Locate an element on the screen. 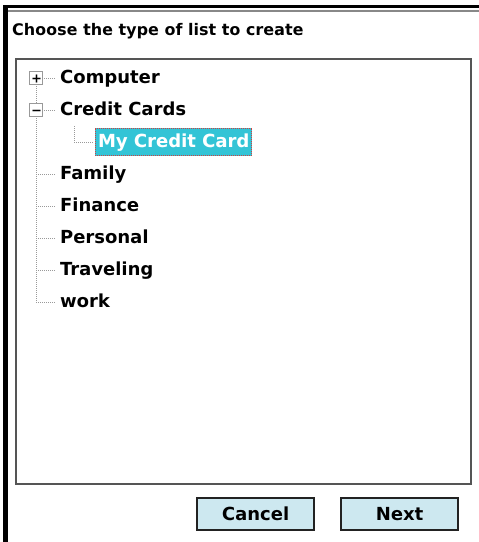  dialog-button: Cancel is located at coordinates (255, 514).